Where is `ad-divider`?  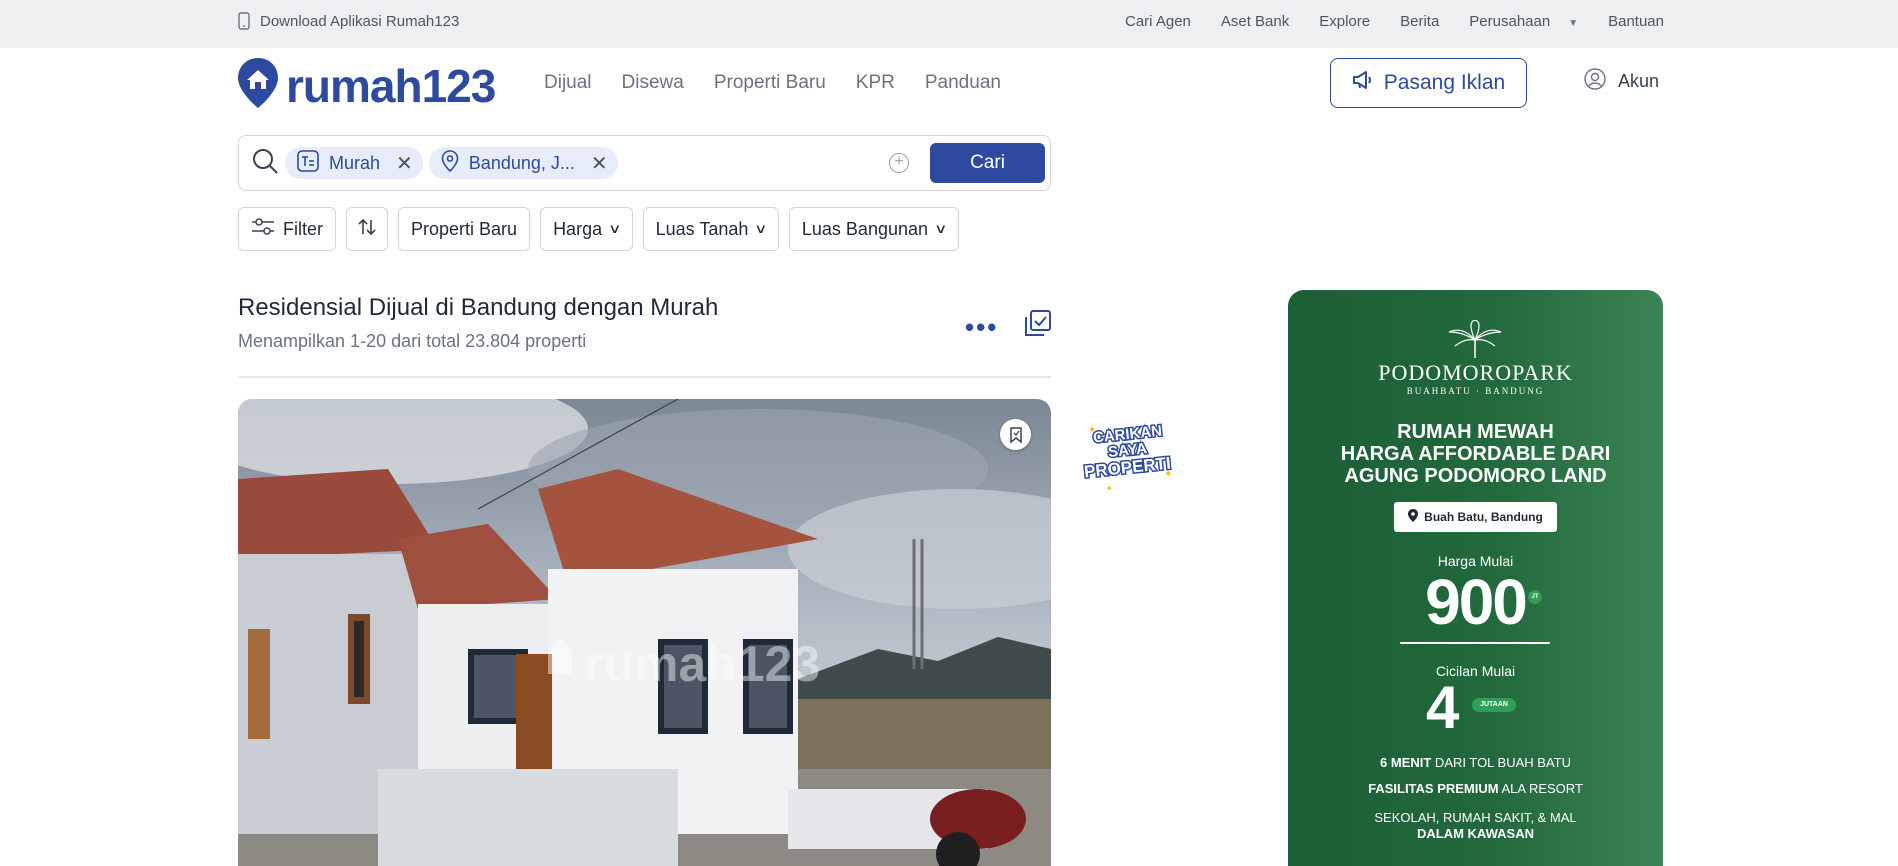
ad-divider is located at coordinates (1475, 643).